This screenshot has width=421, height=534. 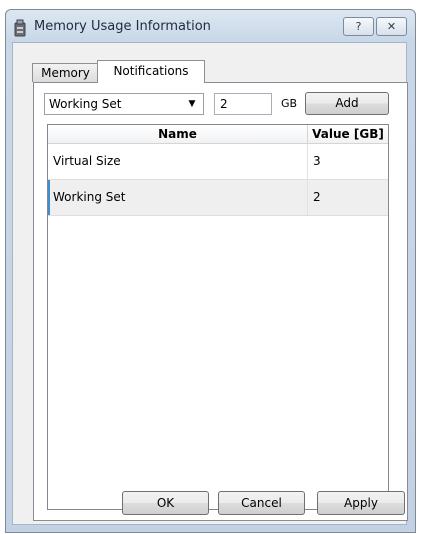 What do you see at coordinates (261, 503) in the screenshot?
I see `cancel-button: Cancel` at bounding box center [261, 503].